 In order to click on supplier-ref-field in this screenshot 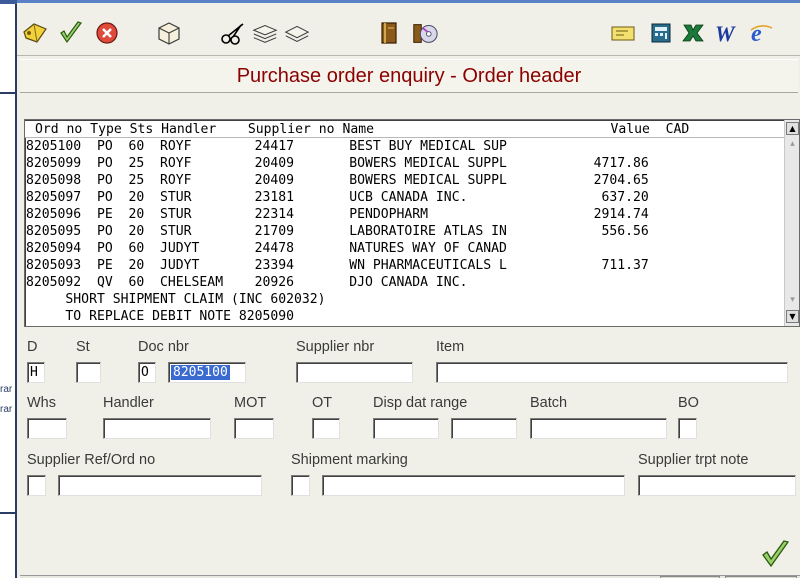, I will do `click(160, 485)`.